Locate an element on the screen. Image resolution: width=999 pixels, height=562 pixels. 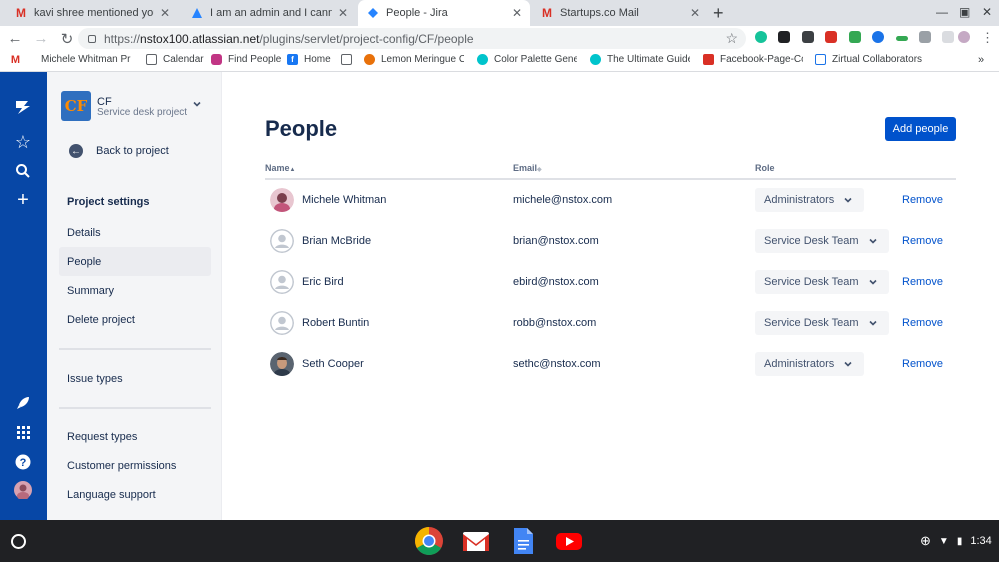
close-window-icon: ✕ is located at coordinates (987, 12).